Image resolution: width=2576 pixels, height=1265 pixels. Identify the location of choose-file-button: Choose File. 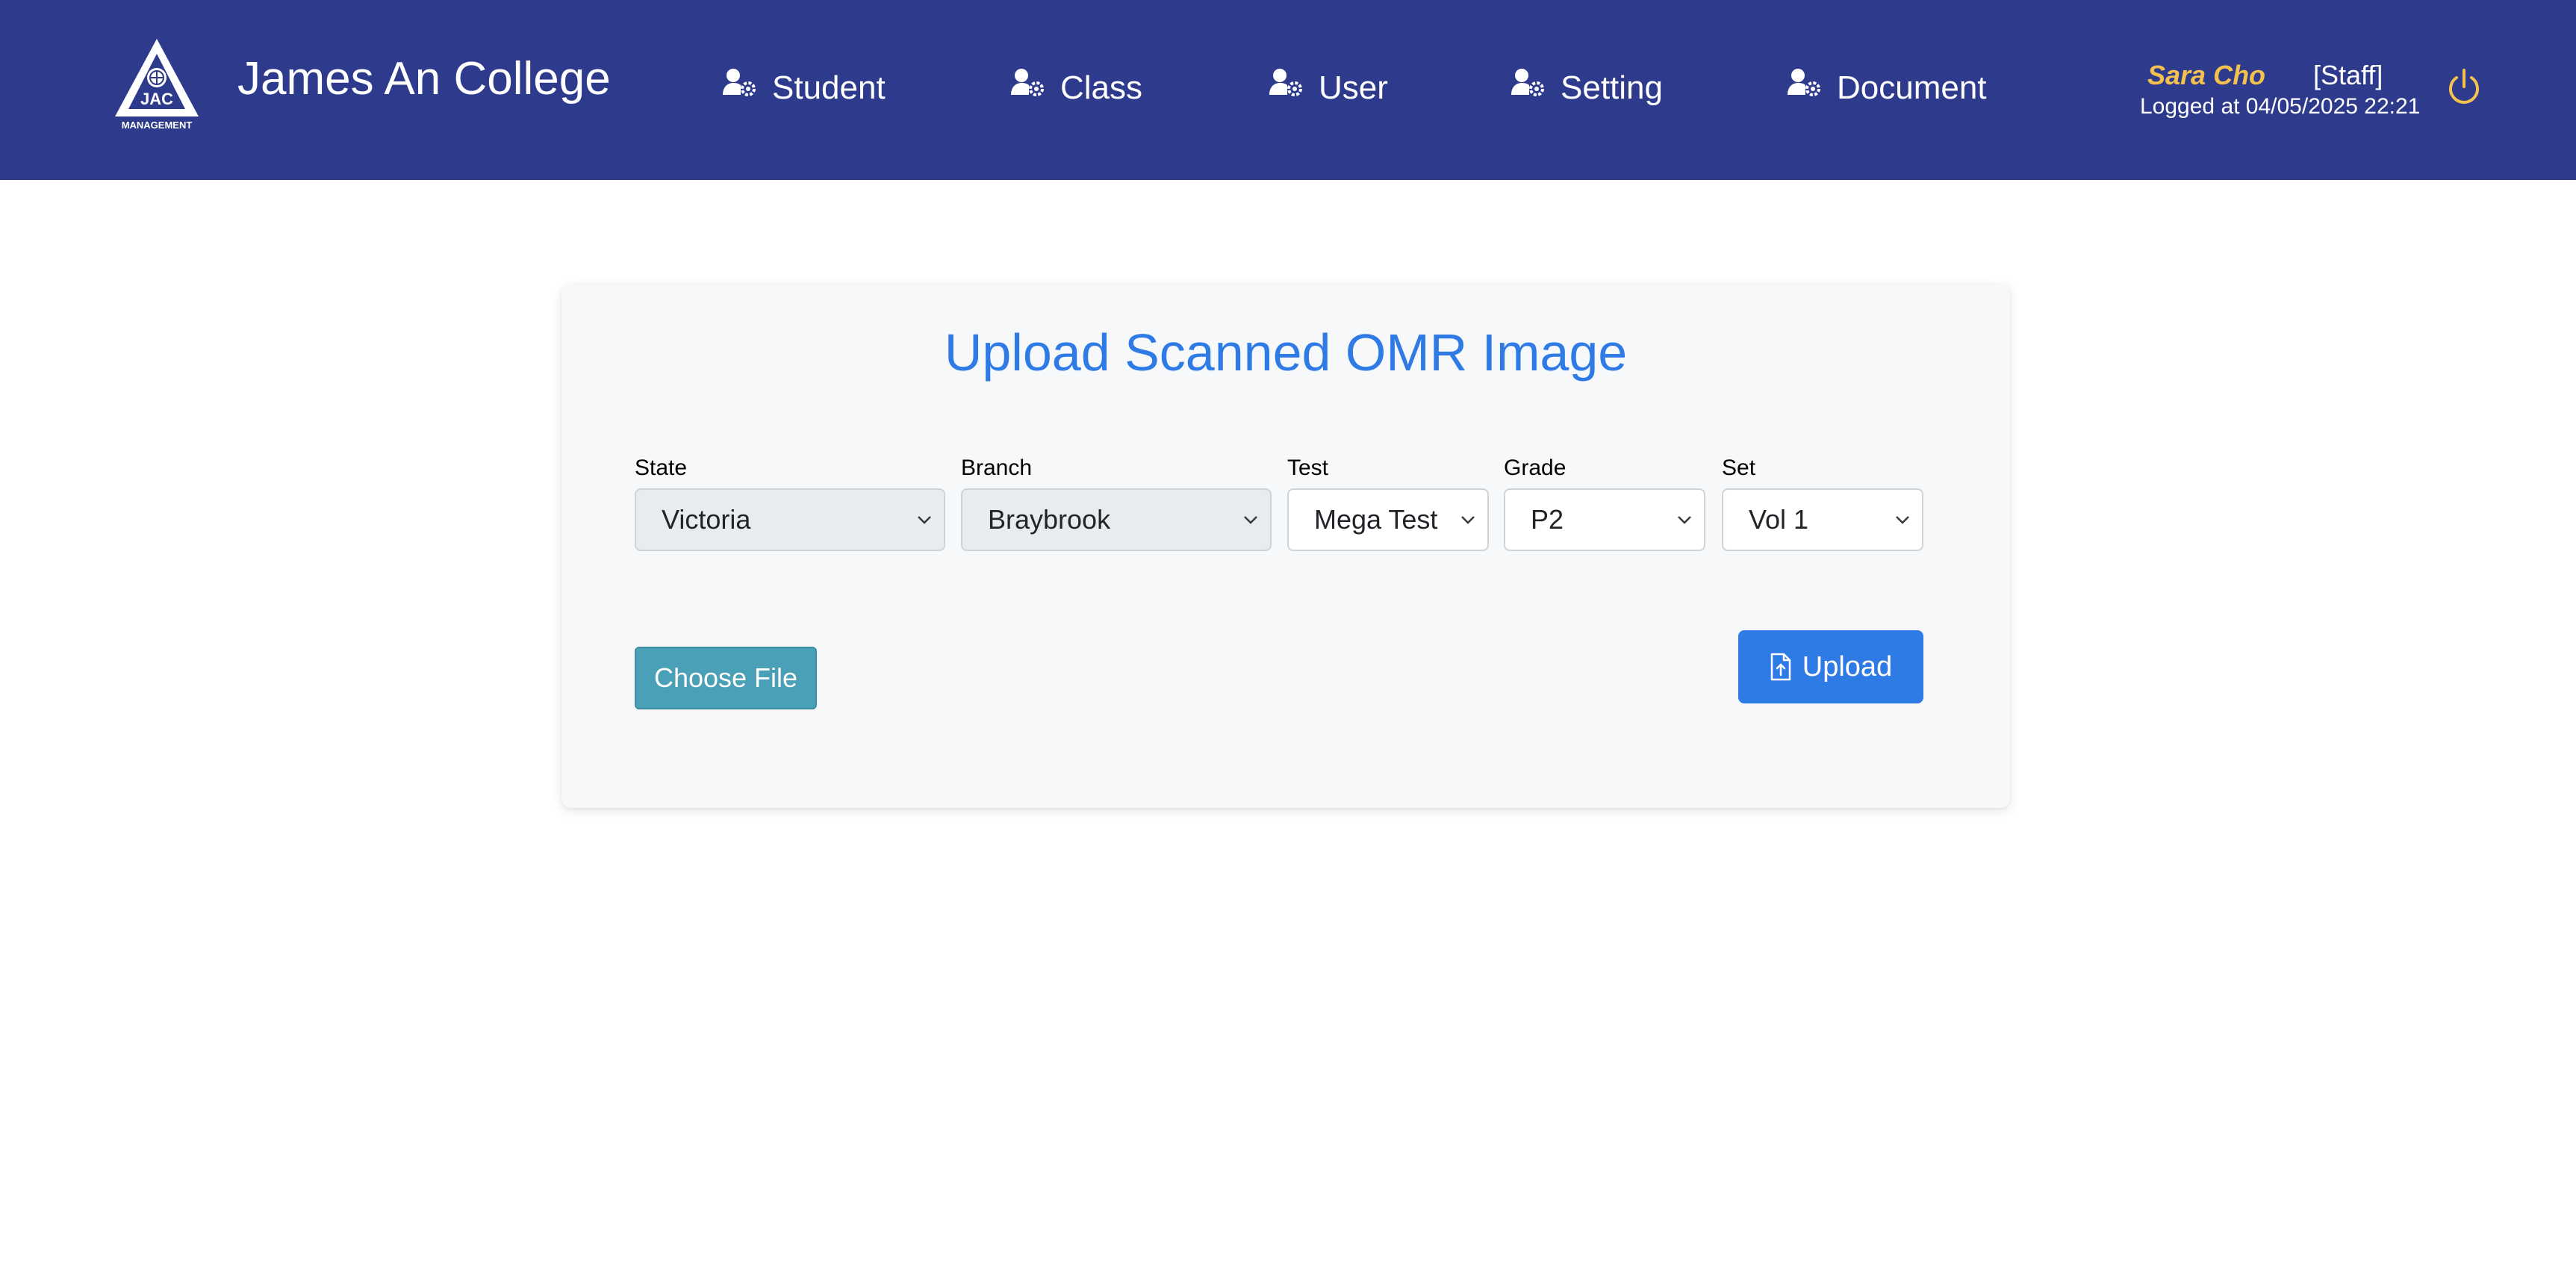
(726, 678).